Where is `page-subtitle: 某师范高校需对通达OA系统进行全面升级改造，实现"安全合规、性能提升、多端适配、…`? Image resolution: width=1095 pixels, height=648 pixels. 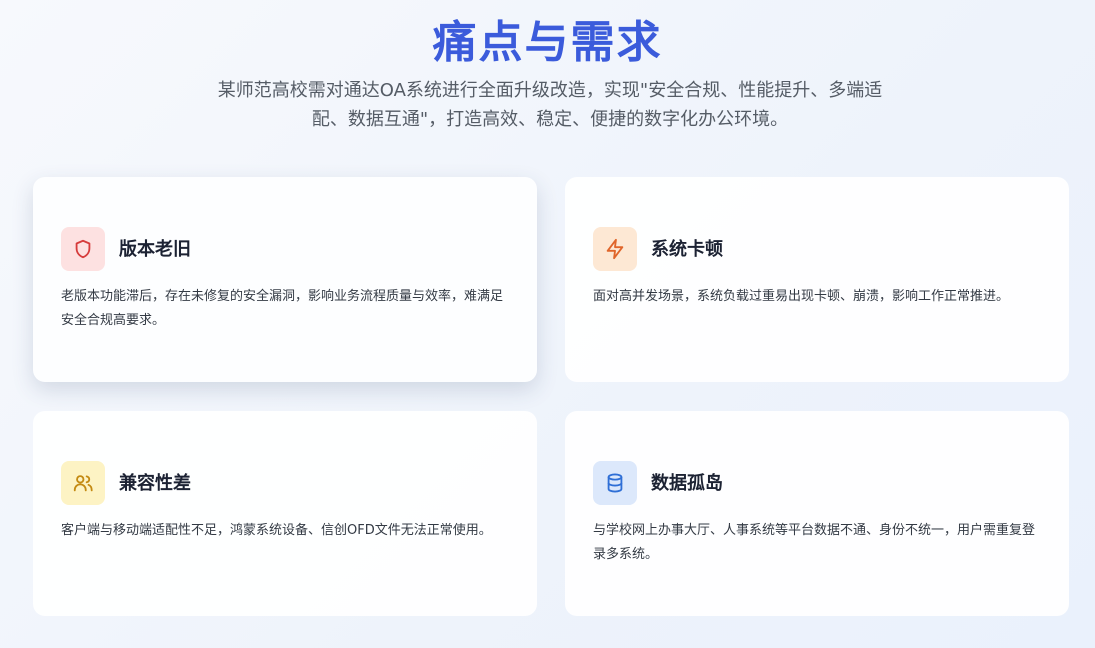 page-subtitle: 某师范高校需对通达OA系统进行全面升级改造，实现"安全合规、性能提升、多端适配、… is located at coordinates (550, 105).